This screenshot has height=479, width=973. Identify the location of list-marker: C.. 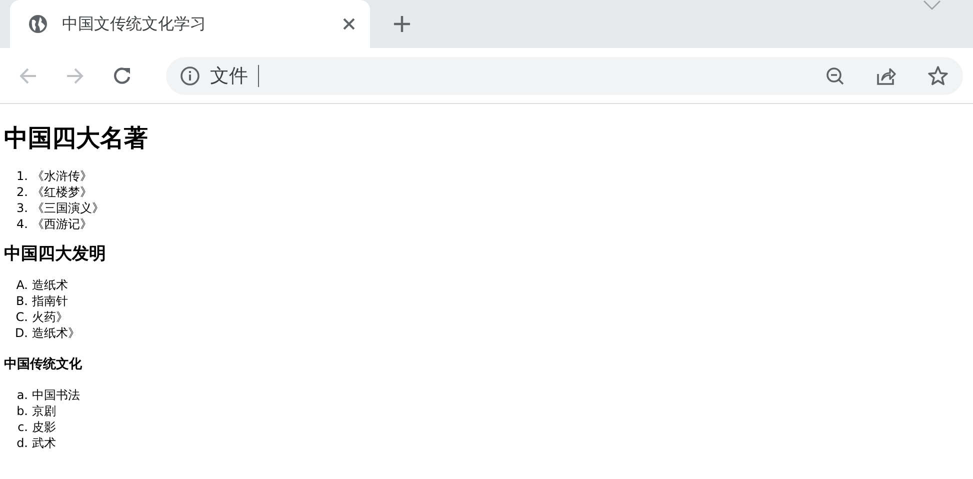
(21, 317).